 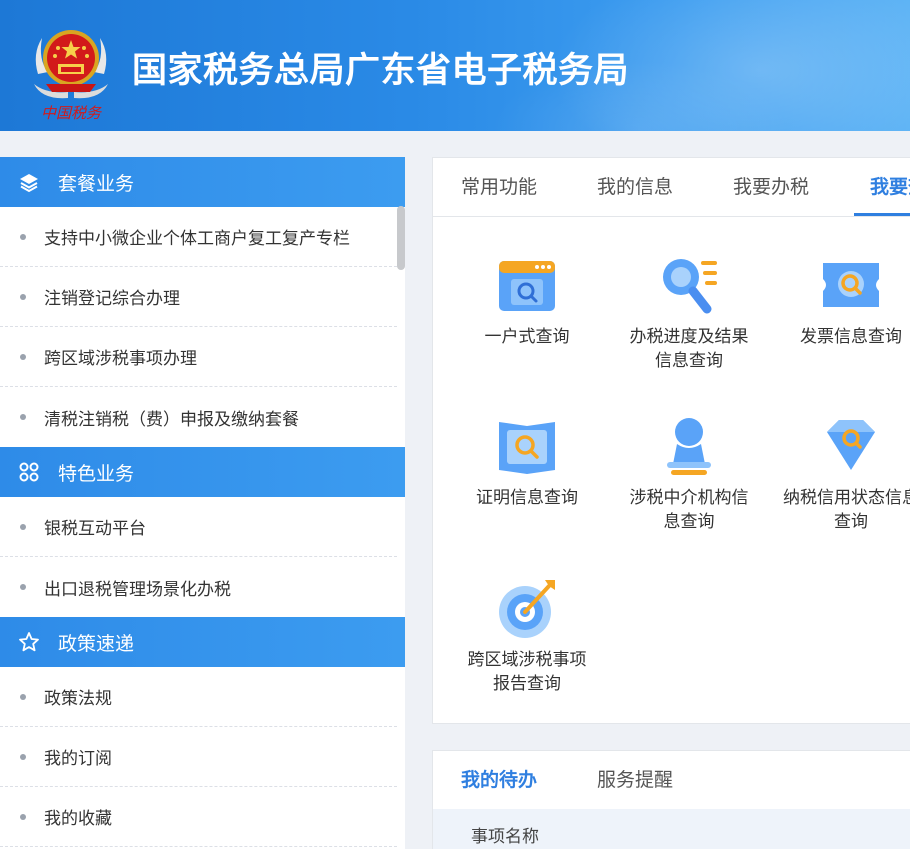 What do you see at coordinates (851, 445) in the screenshot?
I see `diamond-search-icon` at bounding box center [851, 445].